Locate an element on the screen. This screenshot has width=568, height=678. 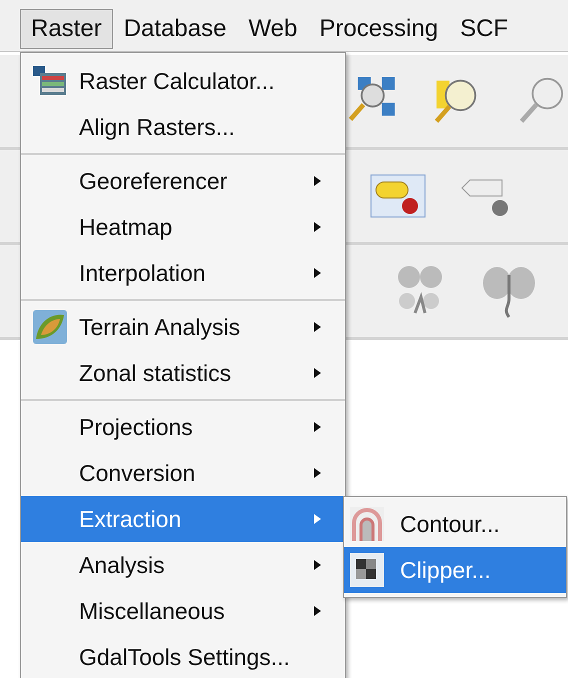
clipper-icon is located at coordinates (367, 570).